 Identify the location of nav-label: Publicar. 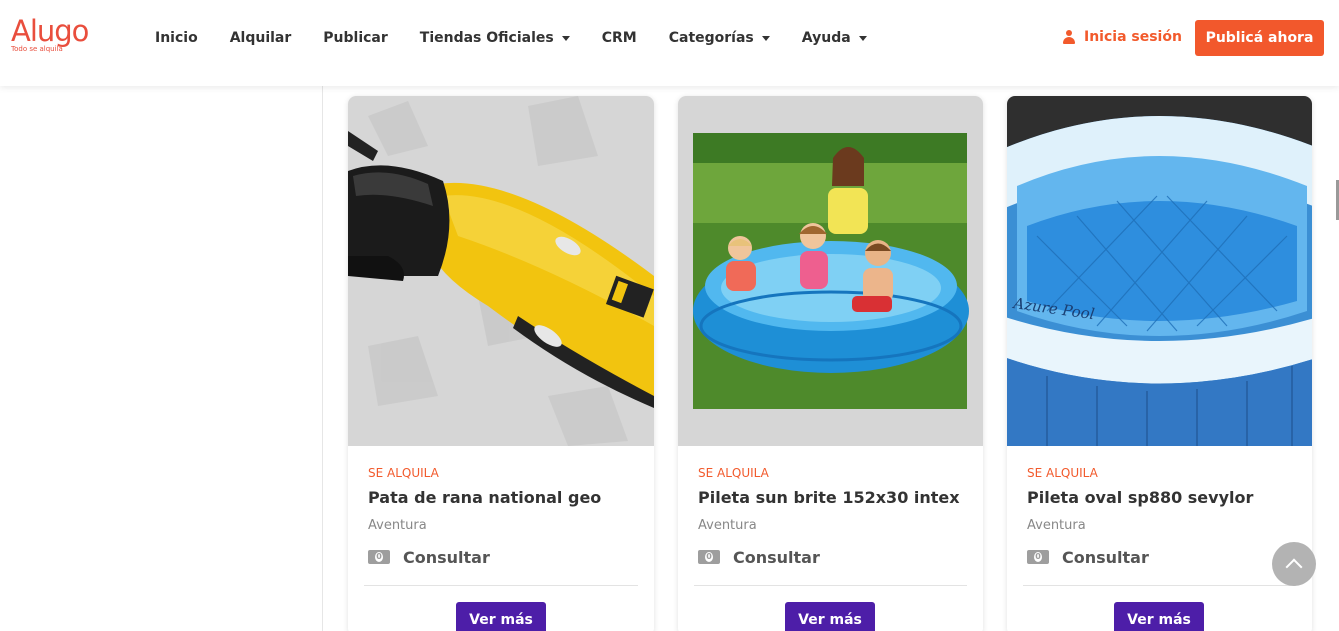
(355, 38).